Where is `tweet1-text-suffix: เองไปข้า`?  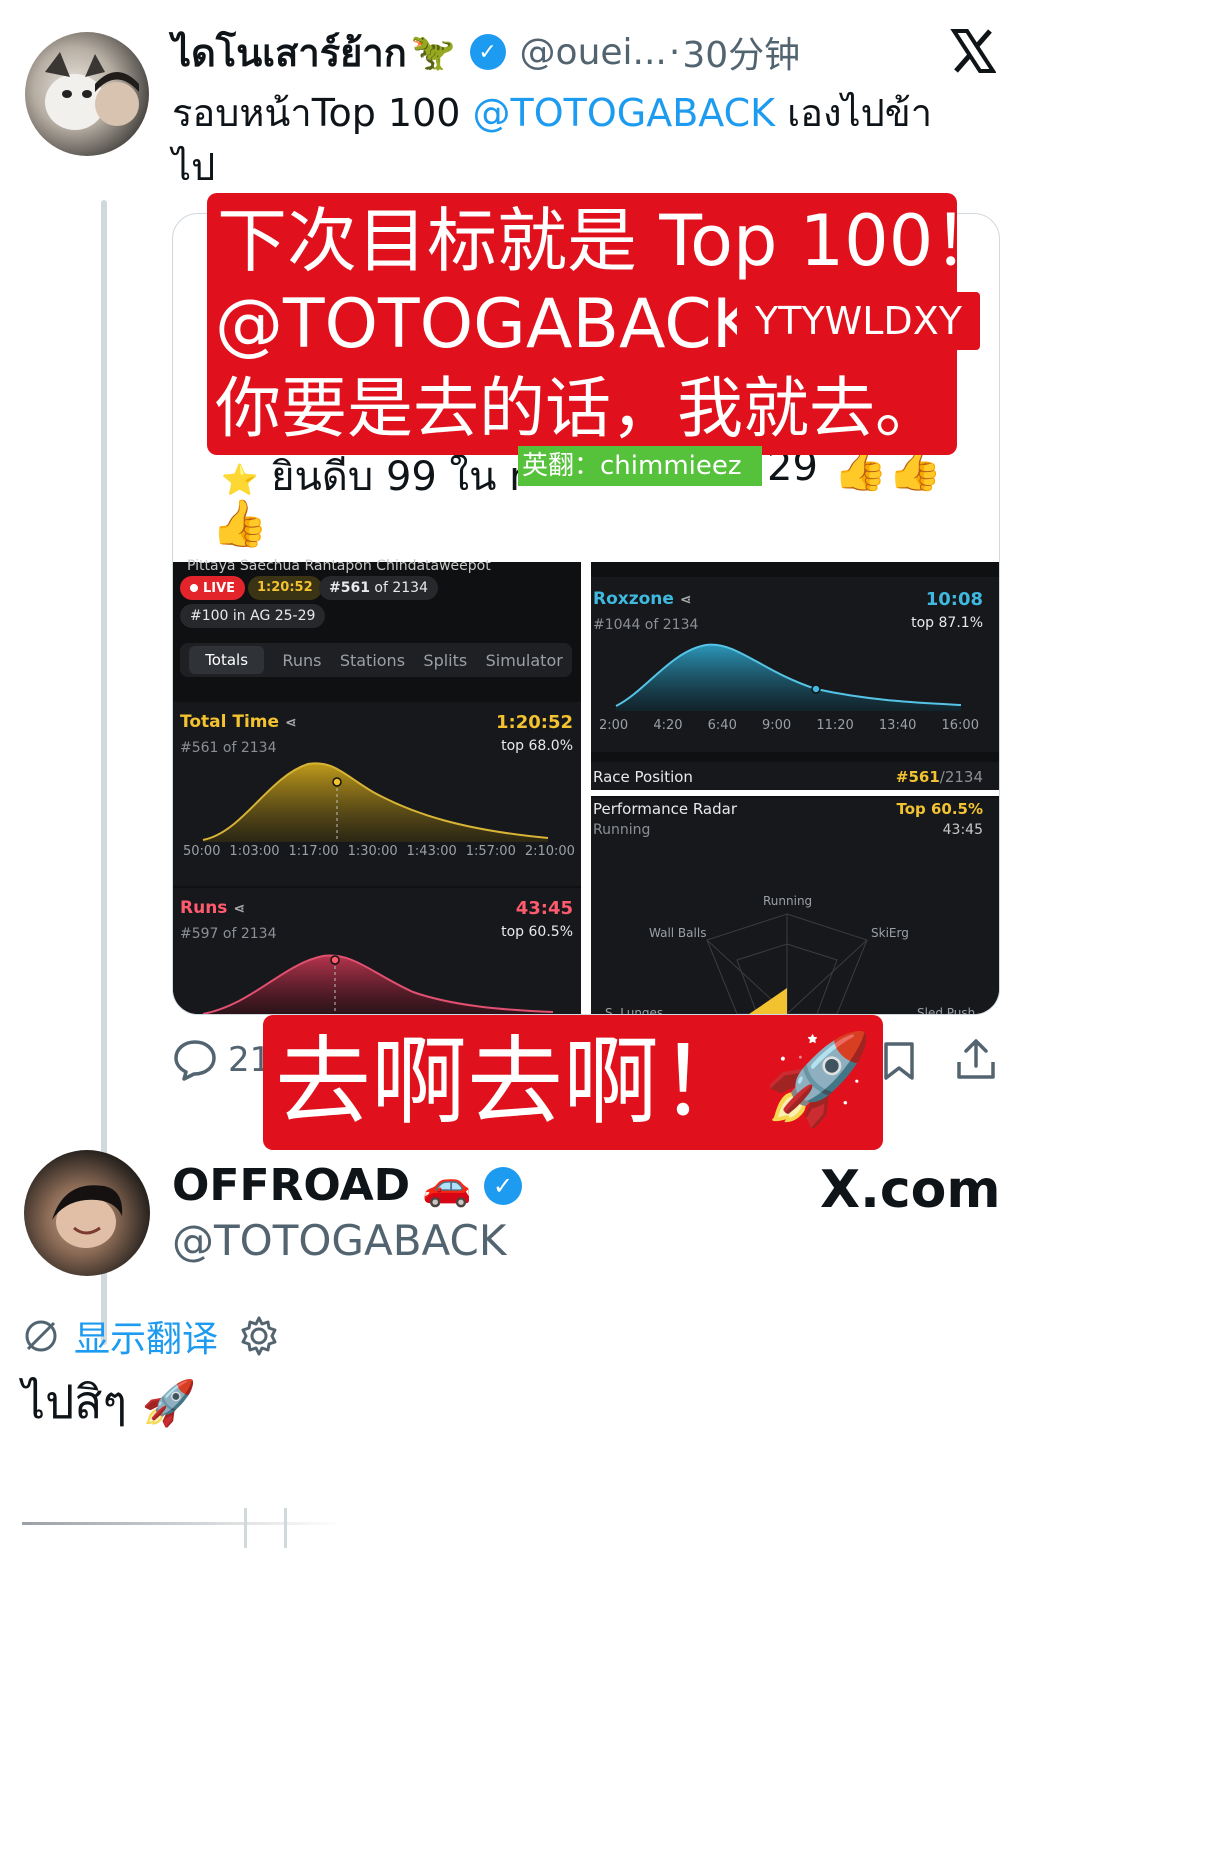
tweet1-text-suffix: เองไปข้า is located at coordinates (854, 113).